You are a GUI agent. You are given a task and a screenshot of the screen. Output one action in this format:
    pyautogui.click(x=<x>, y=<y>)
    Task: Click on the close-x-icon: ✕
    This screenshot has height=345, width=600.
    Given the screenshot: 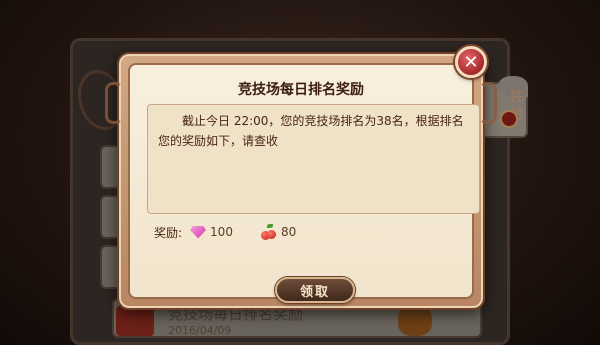 What is the action you would take?
    pyautogui.click(x=471, y=62)
    